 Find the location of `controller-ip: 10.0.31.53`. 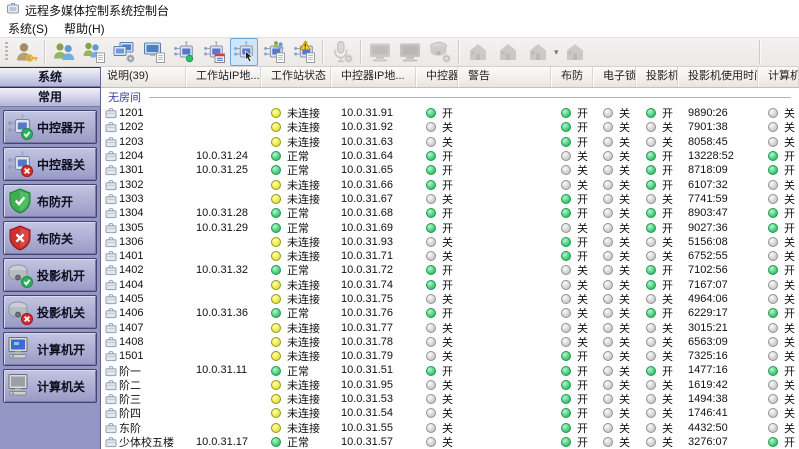

controller-ip: 10.0.31.53 is located at coordinates (367, 399).